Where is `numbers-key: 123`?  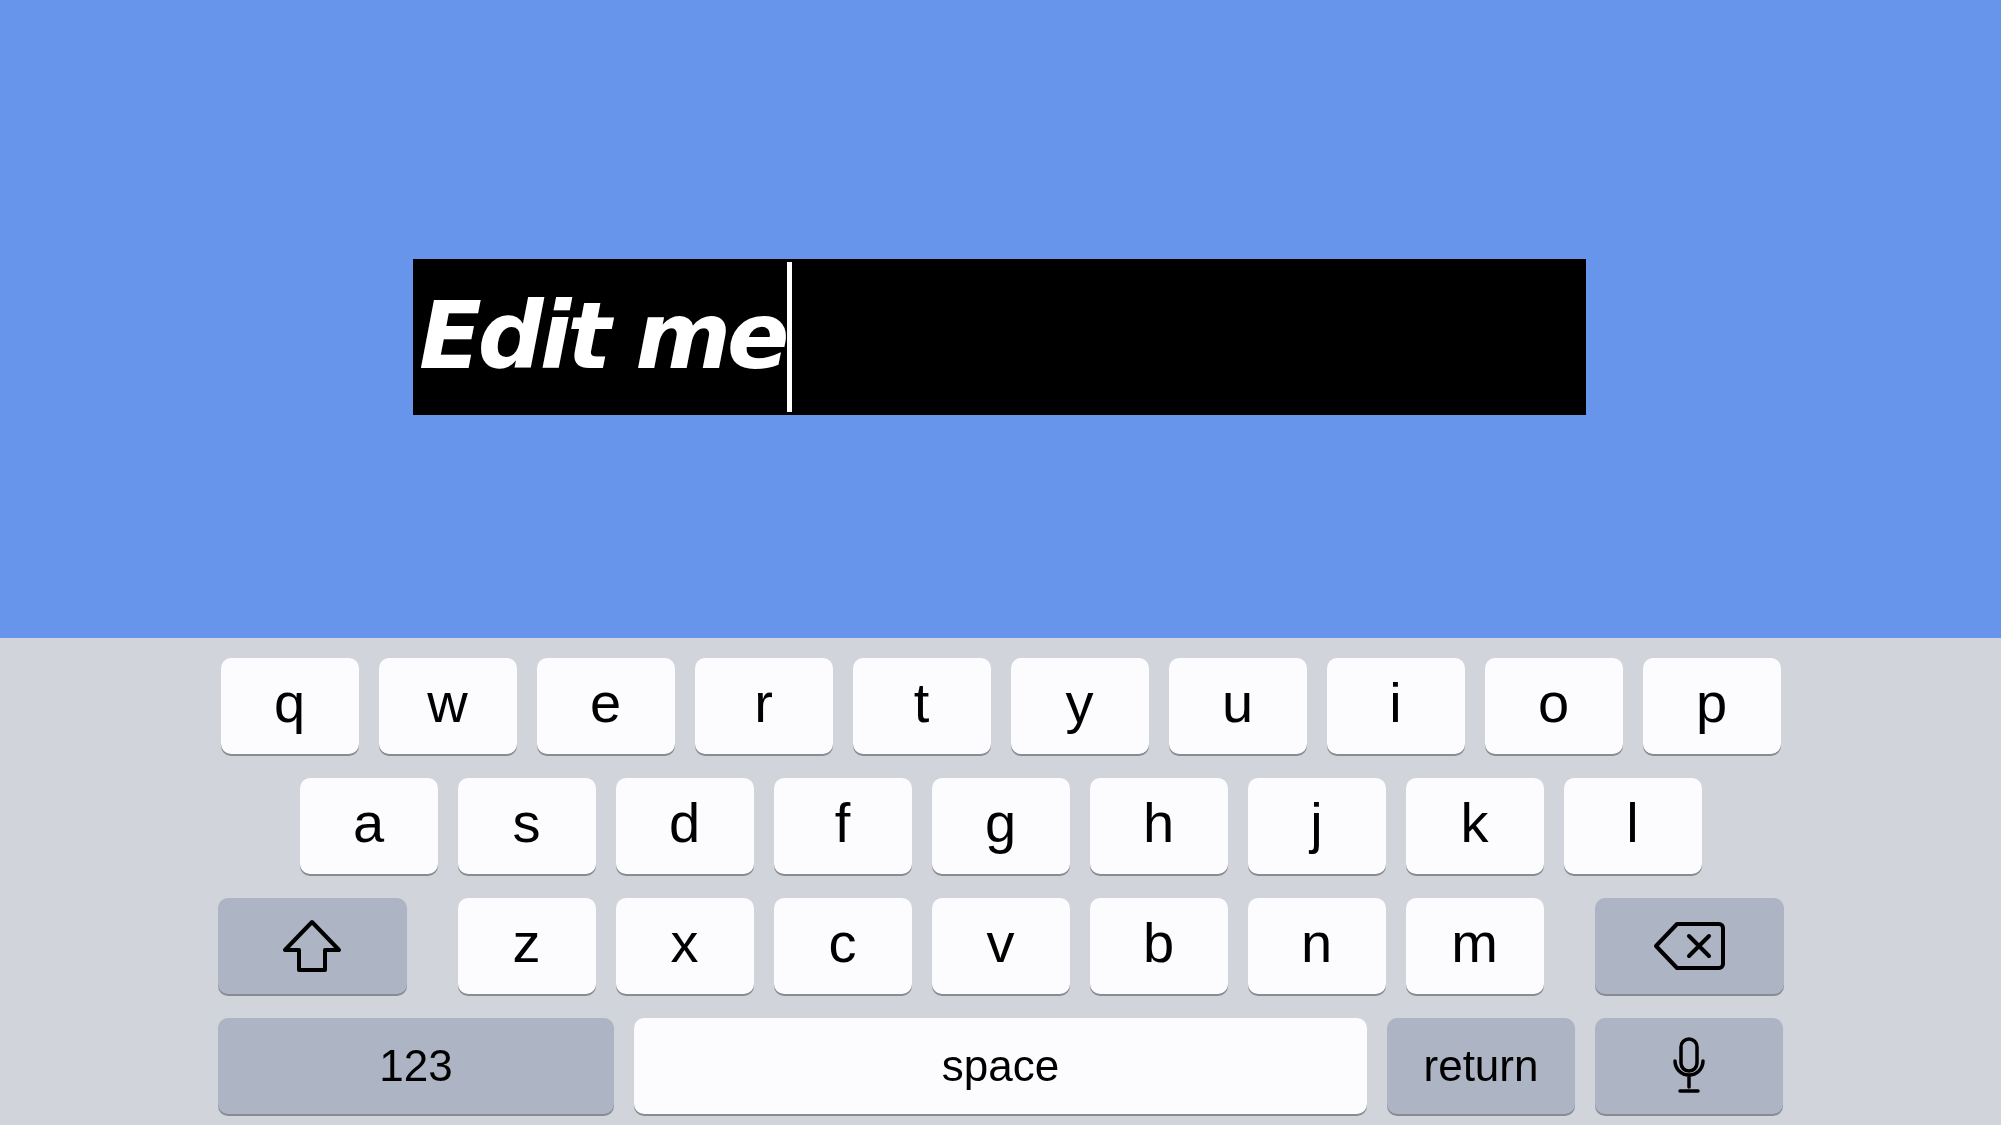
numbers-key: 123 is located at coordinates (416, 1066).